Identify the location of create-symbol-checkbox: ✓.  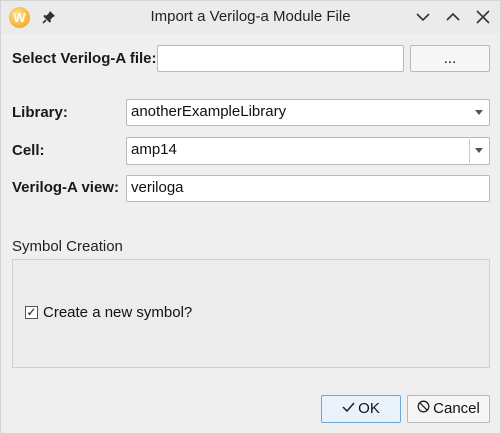
(31, 312).